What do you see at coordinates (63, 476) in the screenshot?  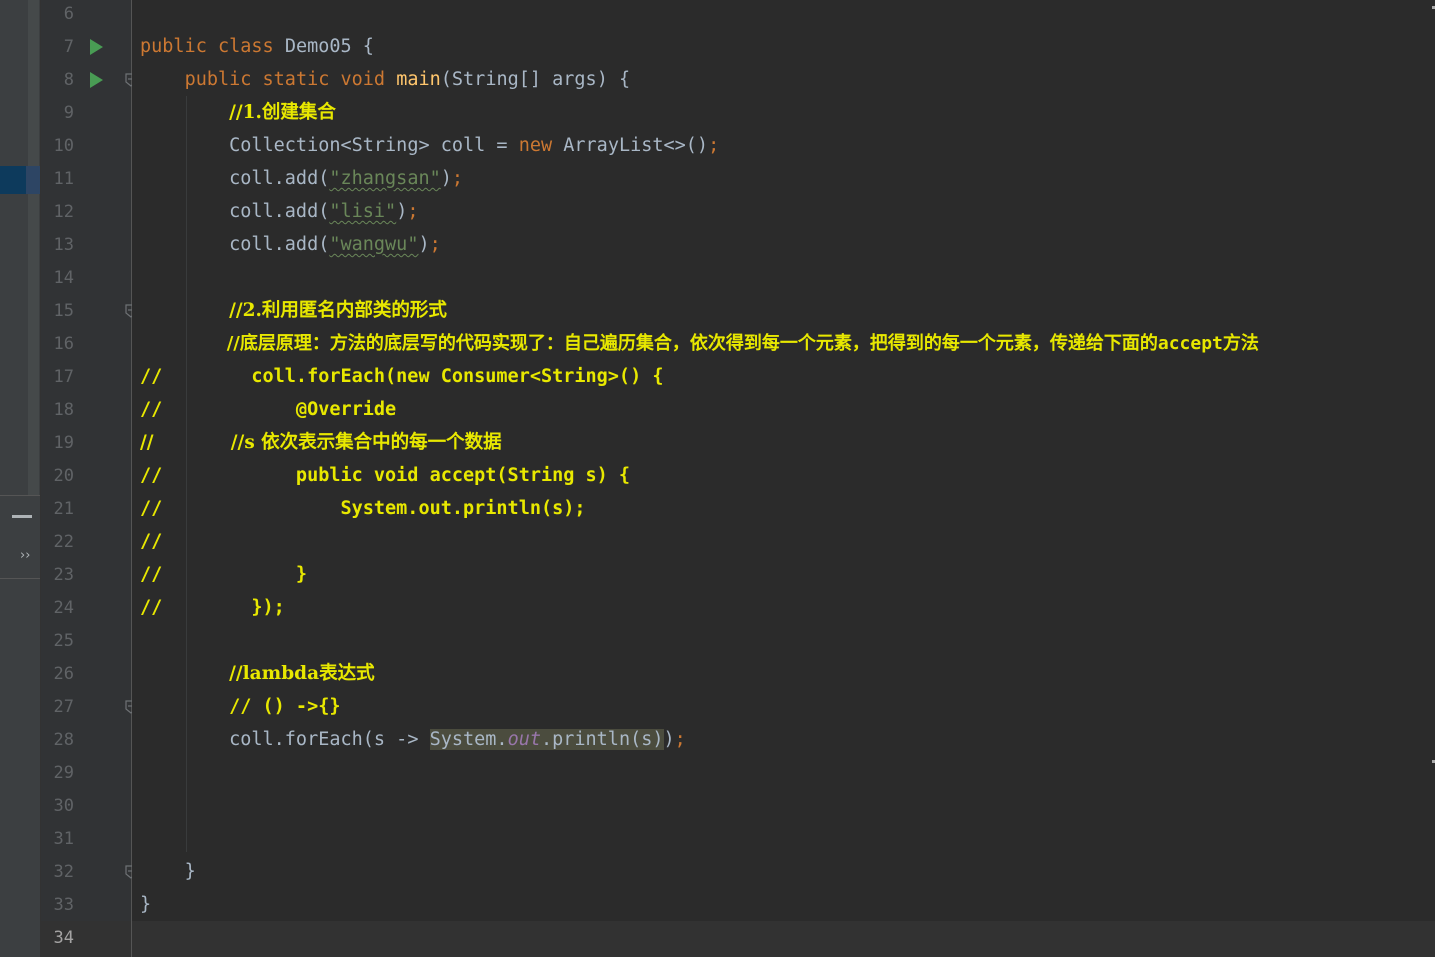 I see `line-number: 20` at bounding box center [63, 476].